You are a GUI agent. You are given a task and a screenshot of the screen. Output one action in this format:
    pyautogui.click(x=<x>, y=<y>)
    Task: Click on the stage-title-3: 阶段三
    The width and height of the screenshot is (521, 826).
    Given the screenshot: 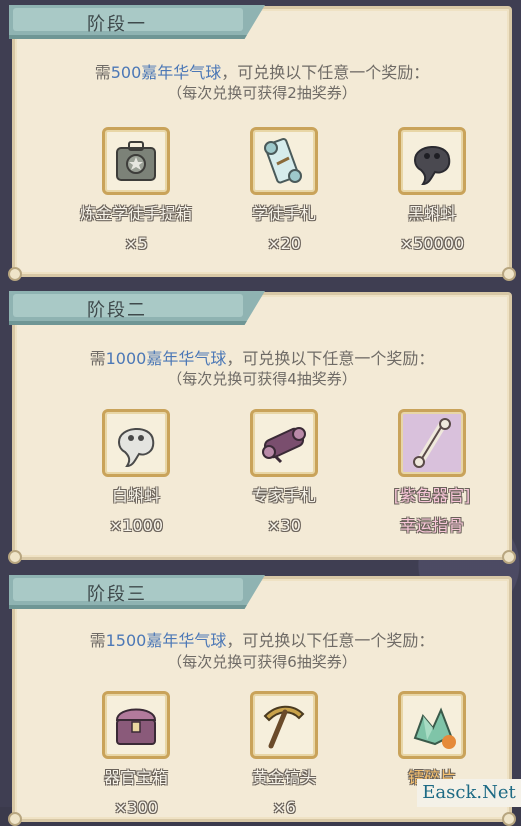 What is the action you would take?
    pyautogui.click(x=117, y=594)
    